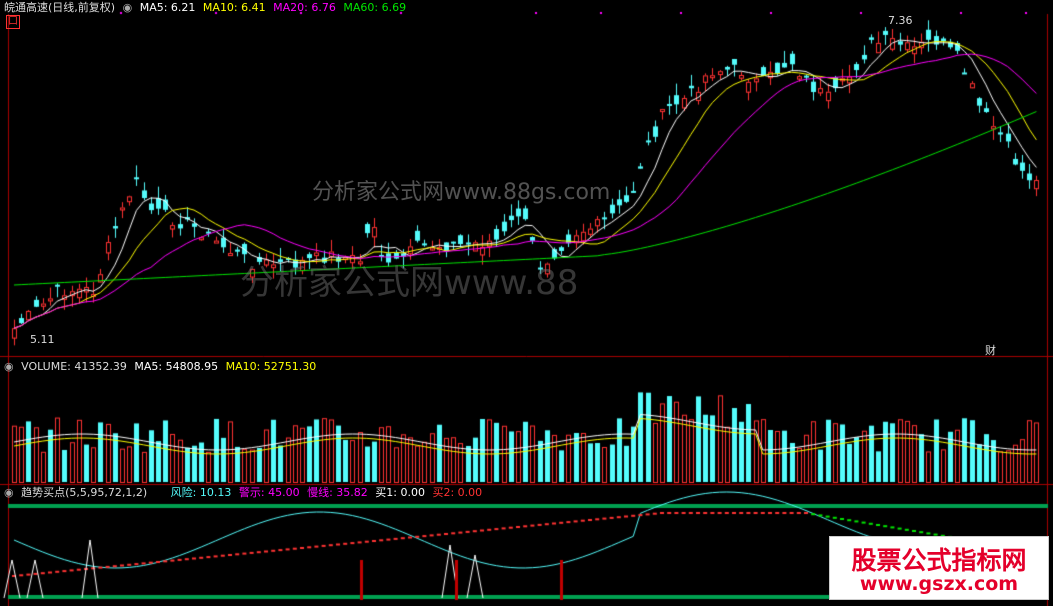  What do you see at coordinates (167, 7) in the screenshot?
I see `ma5-value: MA5: 6.21` at bounding box center [167, 7].